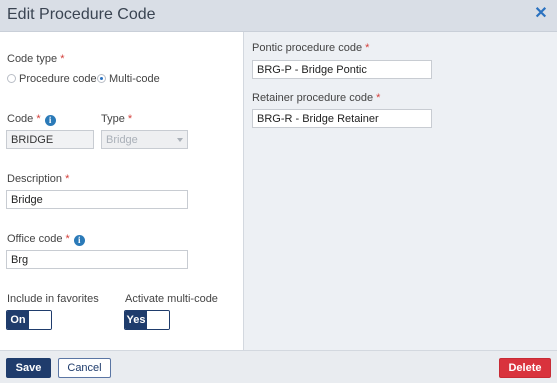 The image size is (557, 383). Describe the element at coordinates (101, 78) in the screenshot. I see `multi-code-radio` at that location.